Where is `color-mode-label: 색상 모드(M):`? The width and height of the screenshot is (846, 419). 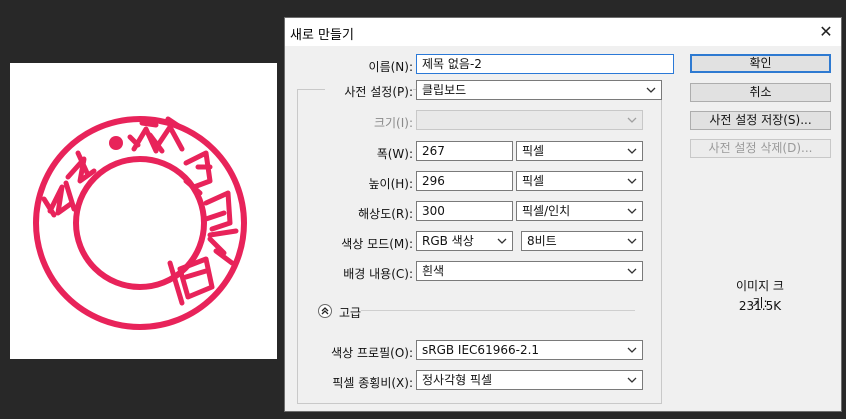 color-mode-label: 색상 모드(M): is located at coordinates (377, 244).